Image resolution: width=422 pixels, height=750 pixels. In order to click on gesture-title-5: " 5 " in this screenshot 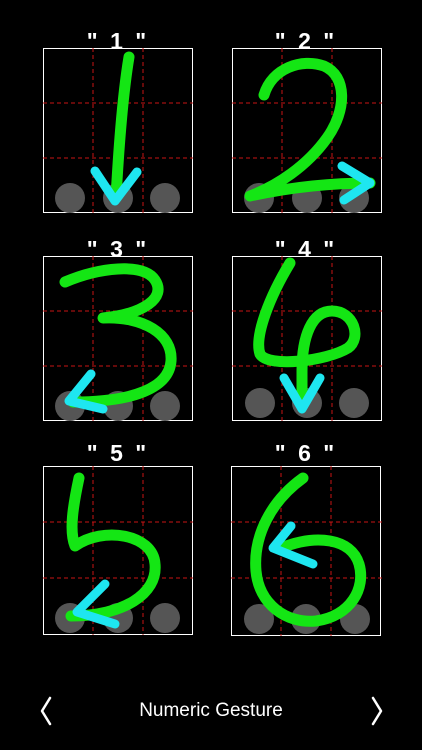, I will do `click(118, 453)`.